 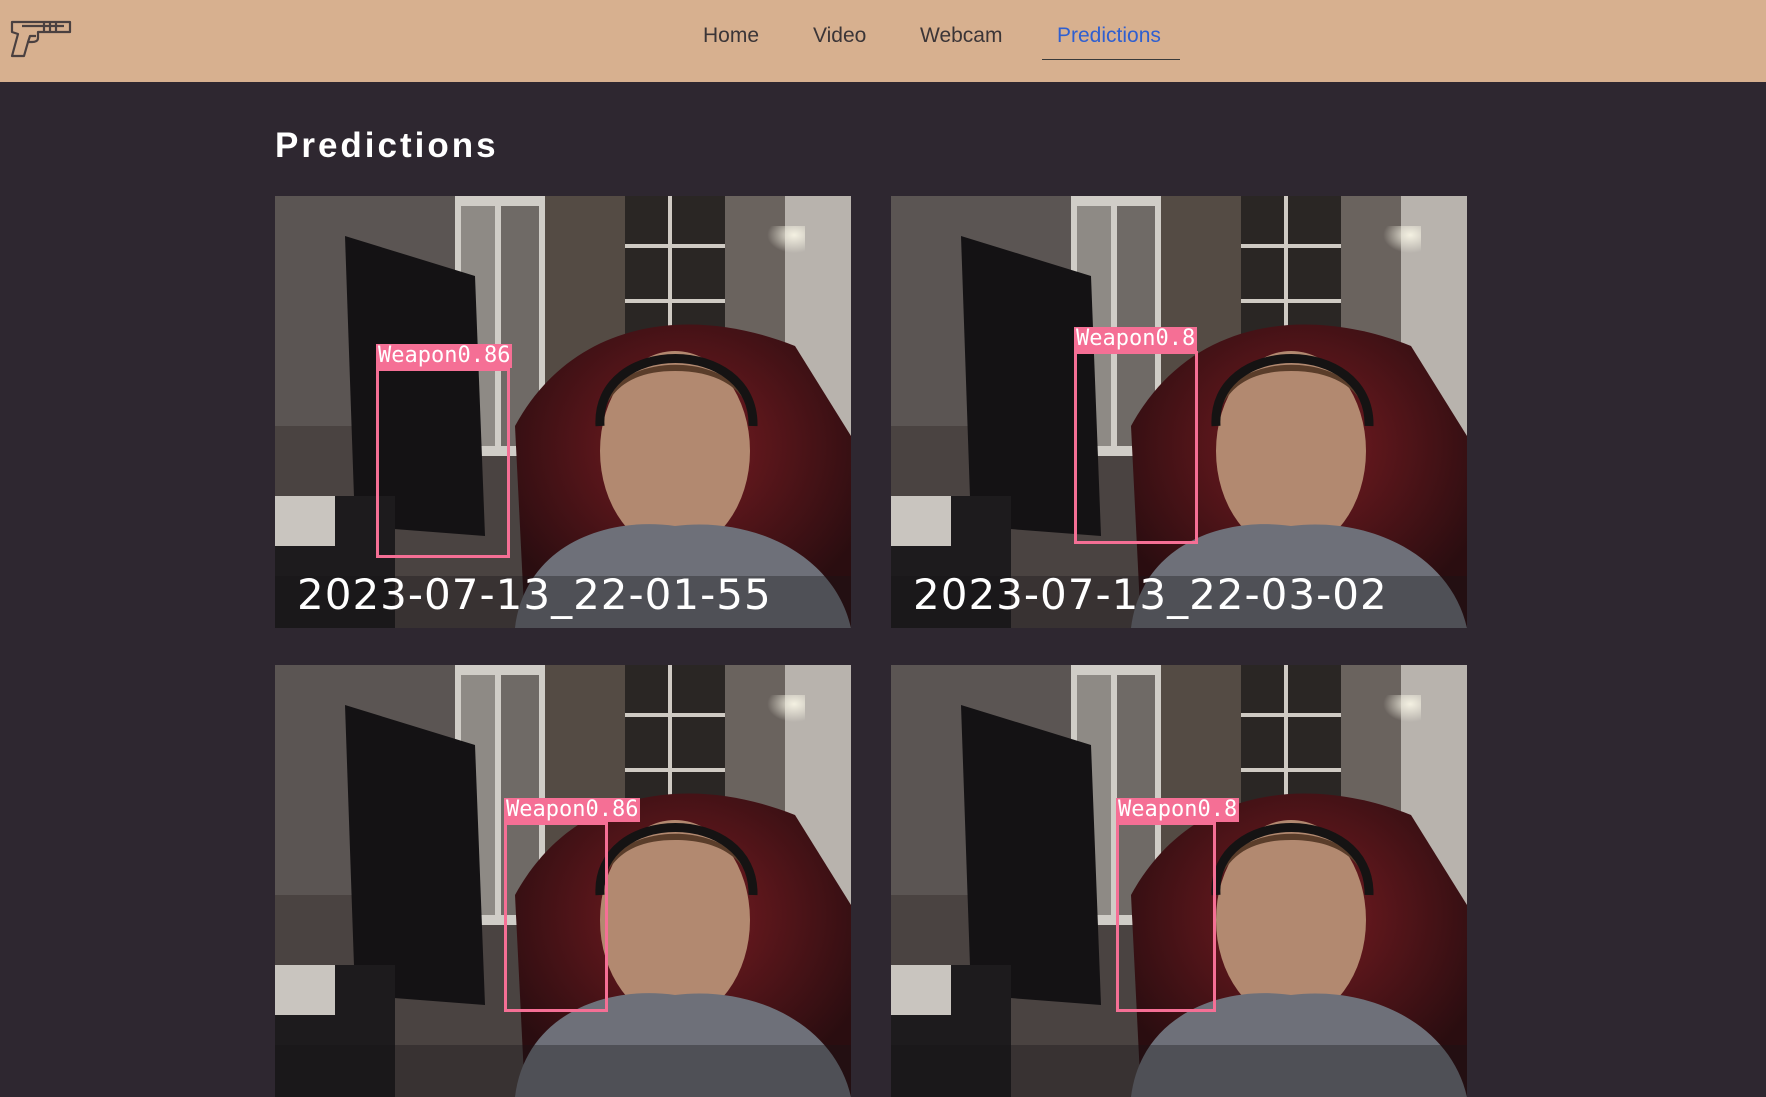 What do you see at coordinates (1150, 594) in the screenshot?
I see `timestamp-overlay: 2023-07-13_22-03-02` at bounding box center [1150, 594].